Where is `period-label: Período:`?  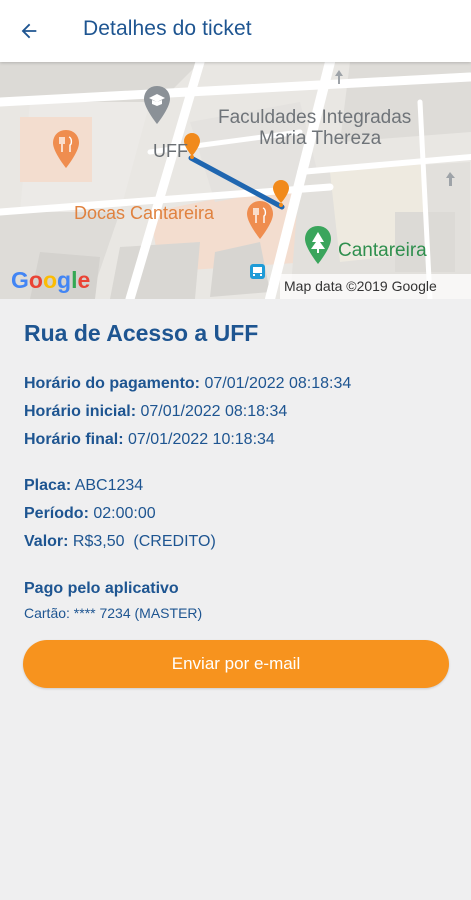
period-label: Período: is located at coordinates (56, 513).